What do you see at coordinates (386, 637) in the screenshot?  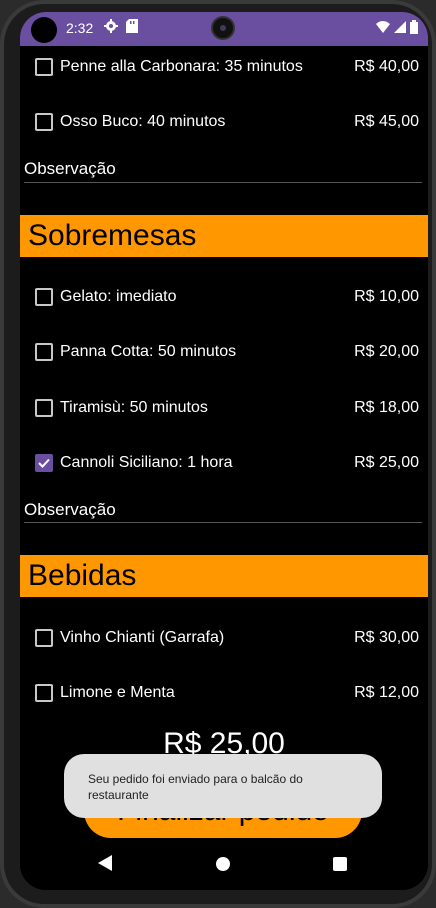 I see `item-price: R$ 30,00` at bounding box center [386, 637].